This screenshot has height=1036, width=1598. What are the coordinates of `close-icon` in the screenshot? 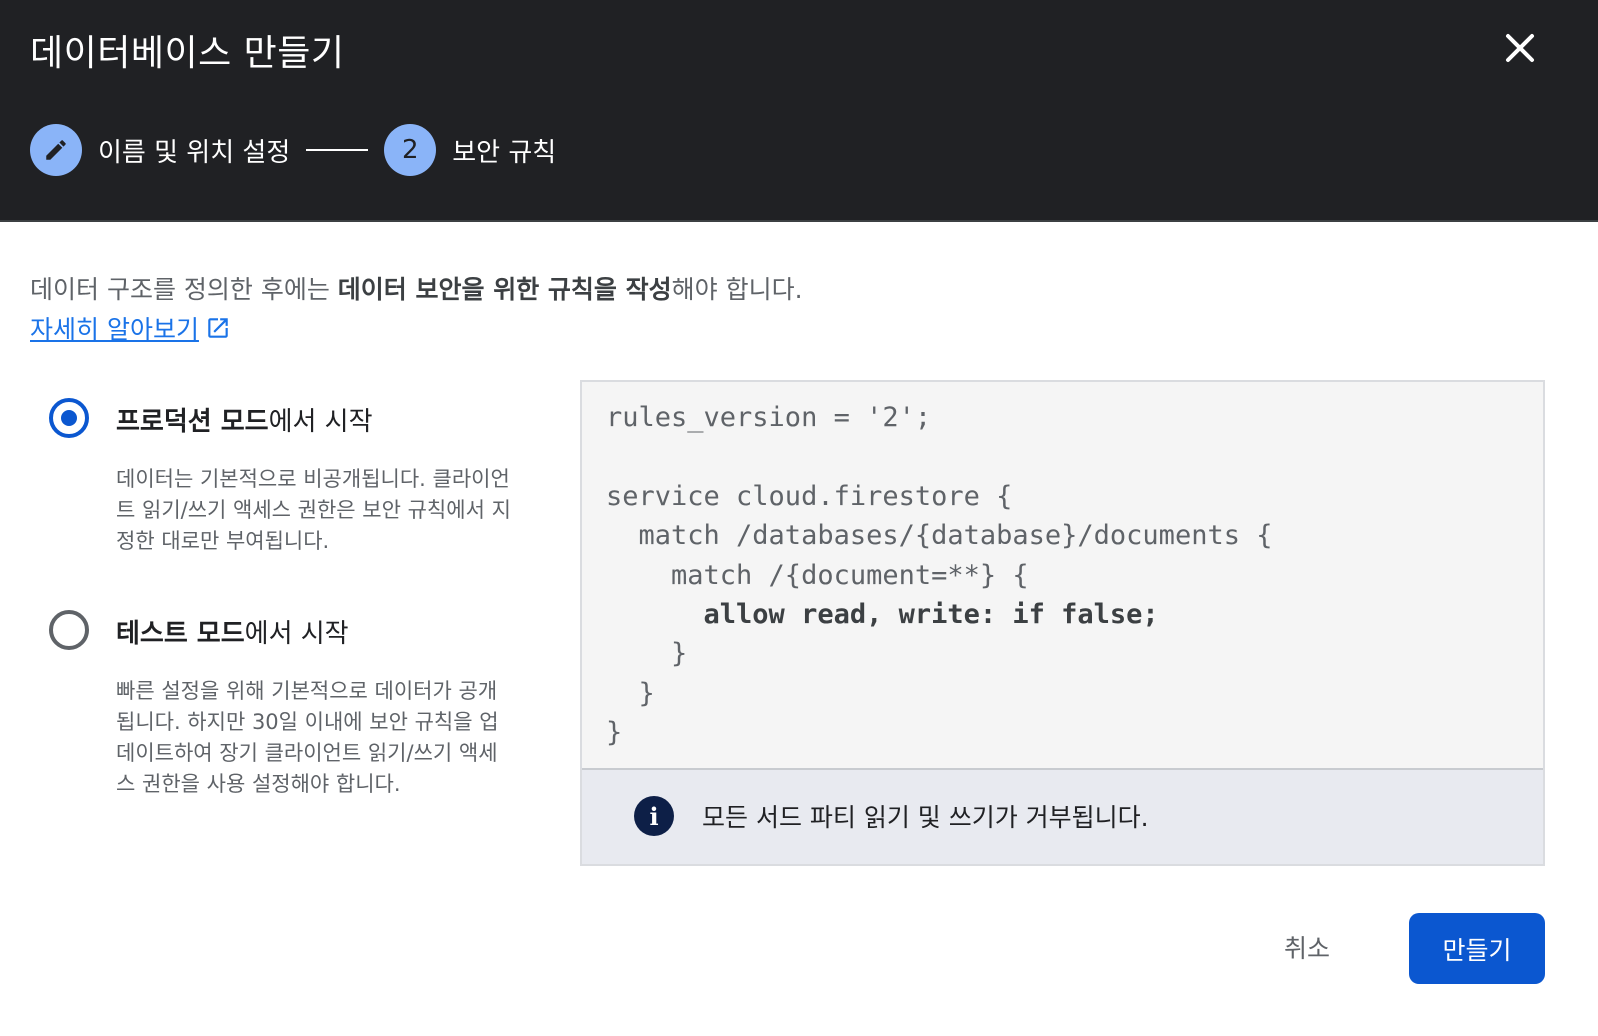 It's located at (1520, 48).